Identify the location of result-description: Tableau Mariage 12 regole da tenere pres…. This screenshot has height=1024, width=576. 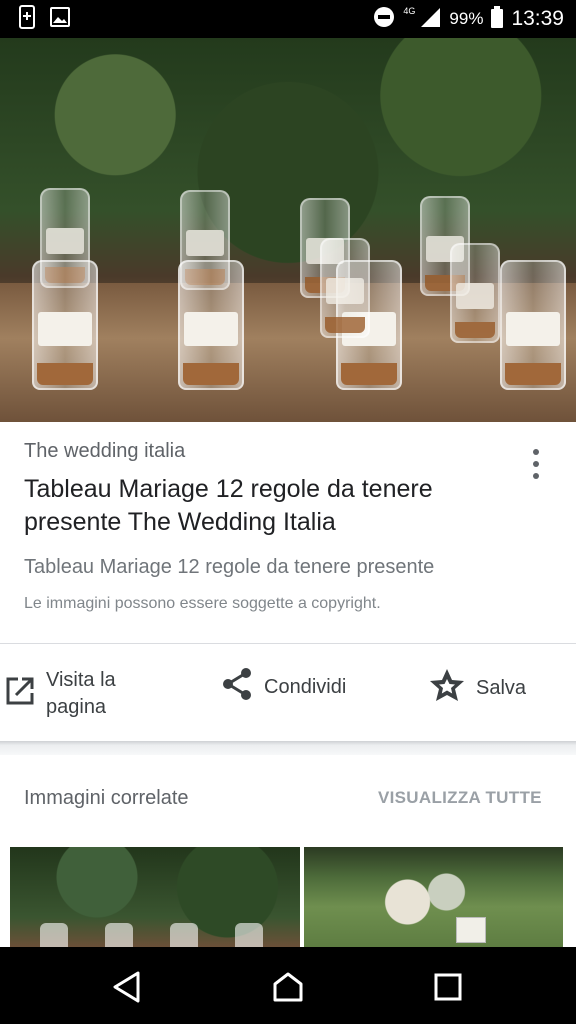
(229, 567).